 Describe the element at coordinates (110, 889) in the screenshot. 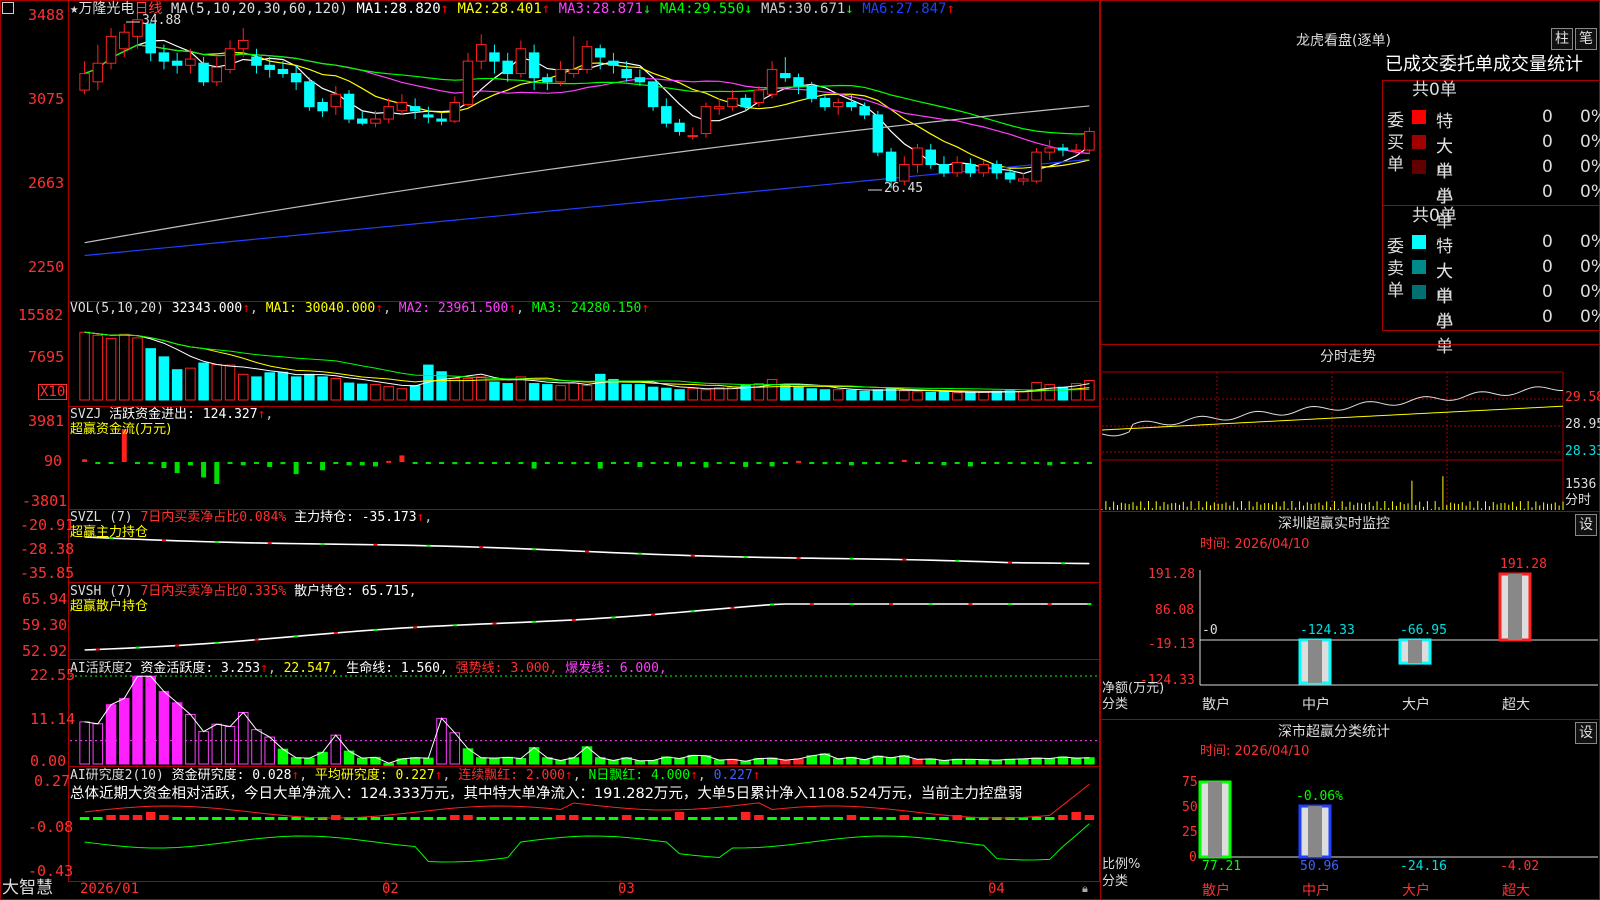

I see `date-axis-tick: 2026/01` at that location.